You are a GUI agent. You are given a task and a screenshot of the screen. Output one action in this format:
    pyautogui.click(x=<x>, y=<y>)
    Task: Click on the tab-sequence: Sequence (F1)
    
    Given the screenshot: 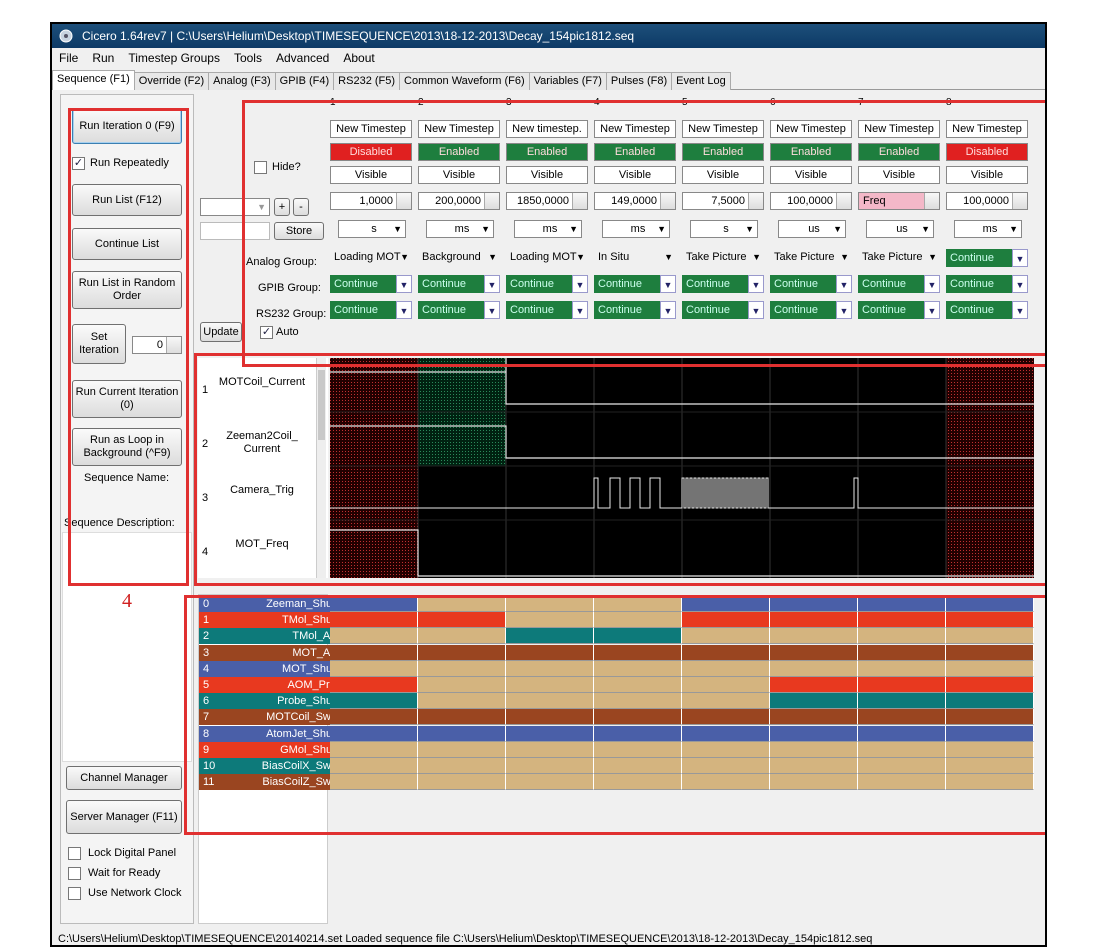 What is the action you would take?
    pyautogui.click(x=93, y=80)
    